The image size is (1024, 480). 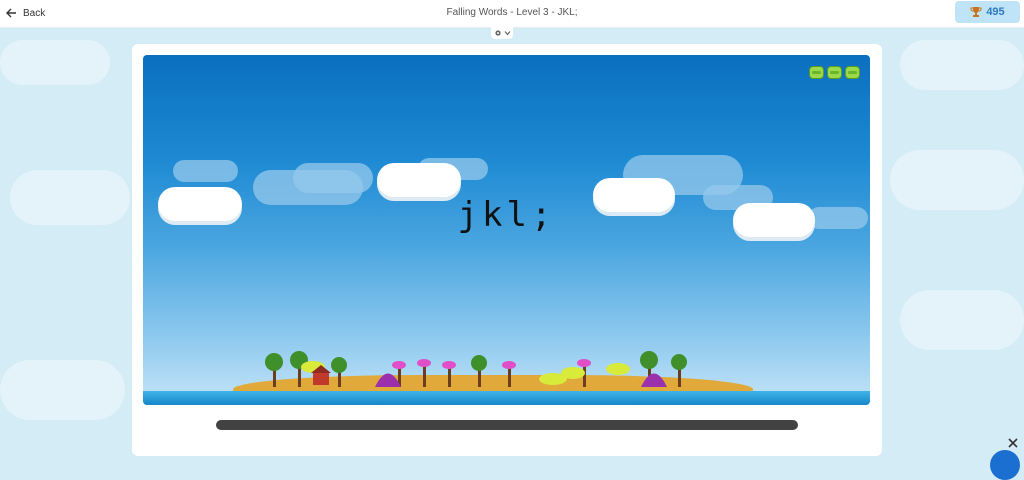 What do you see at coordinates (497, 33) in the screenshot?
I see `gear-icon` at bounding box center [497, 33].